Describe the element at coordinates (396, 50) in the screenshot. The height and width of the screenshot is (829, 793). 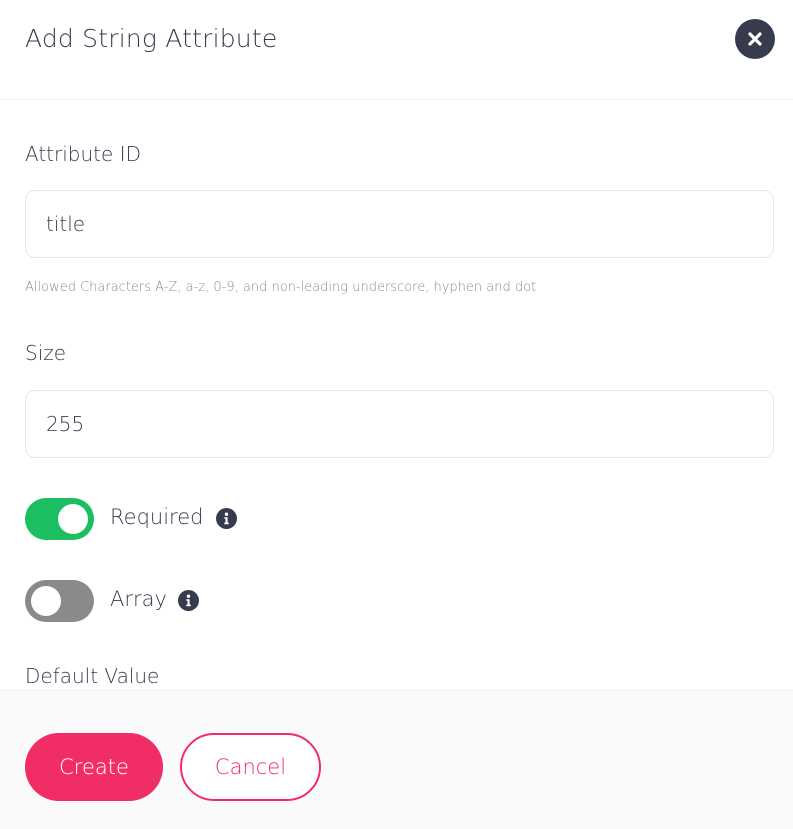
I see `modal-header: Add String Attribute` at that location.